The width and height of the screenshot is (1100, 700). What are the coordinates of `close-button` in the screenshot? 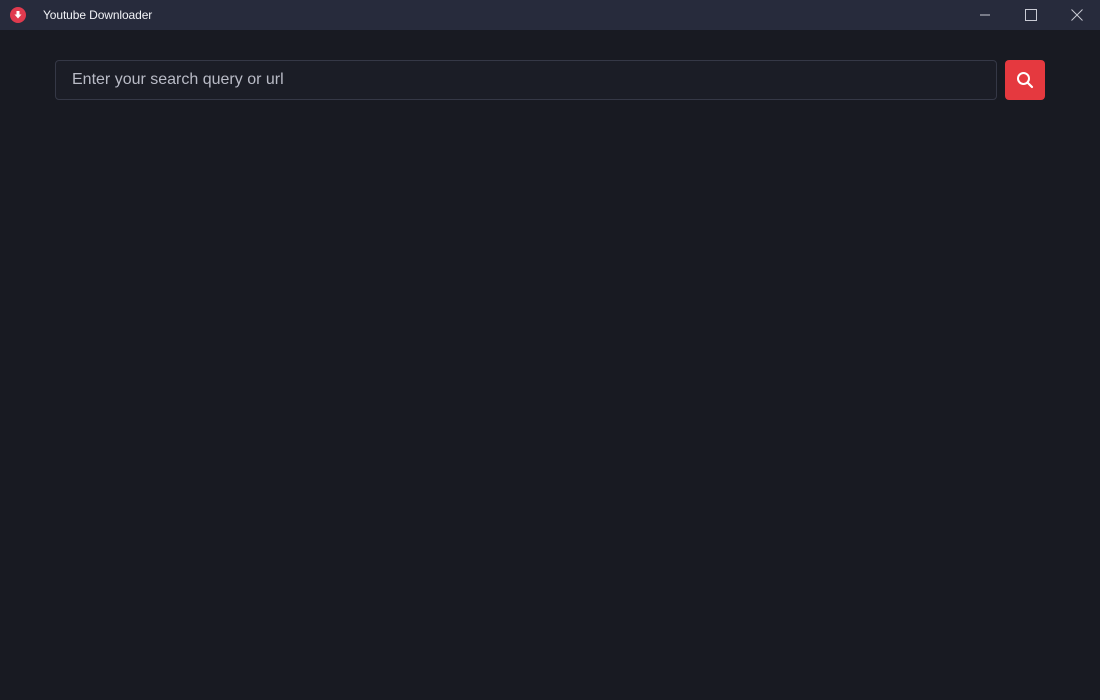 It's located at (1077, 15).